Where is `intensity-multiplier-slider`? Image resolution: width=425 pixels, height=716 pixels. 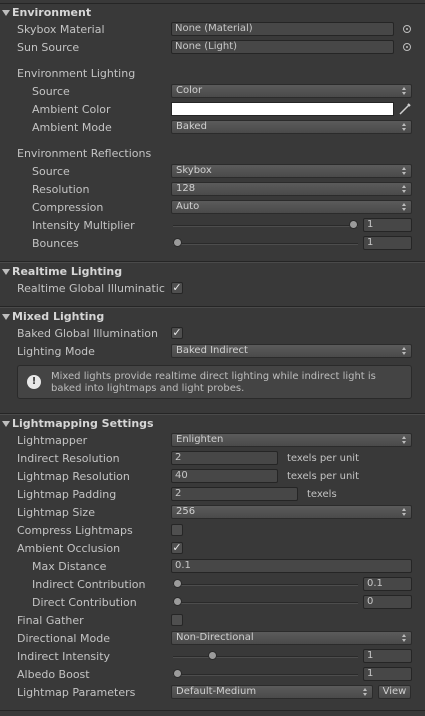
intensity-multiplier-slider is located at coordinates (265, 226).